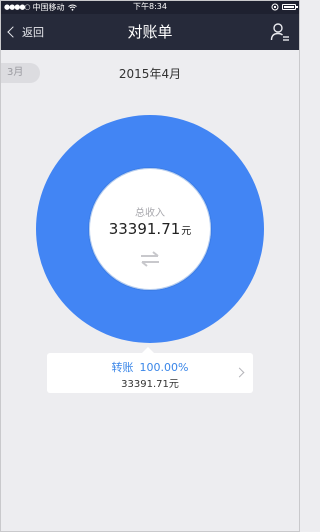 Image resolution: width=320 pixels, height=532 pixels. What do you see at coordinates (122, 367) in the screenshot?
I see `category-name: 转账` at bounding box center [122, 367].